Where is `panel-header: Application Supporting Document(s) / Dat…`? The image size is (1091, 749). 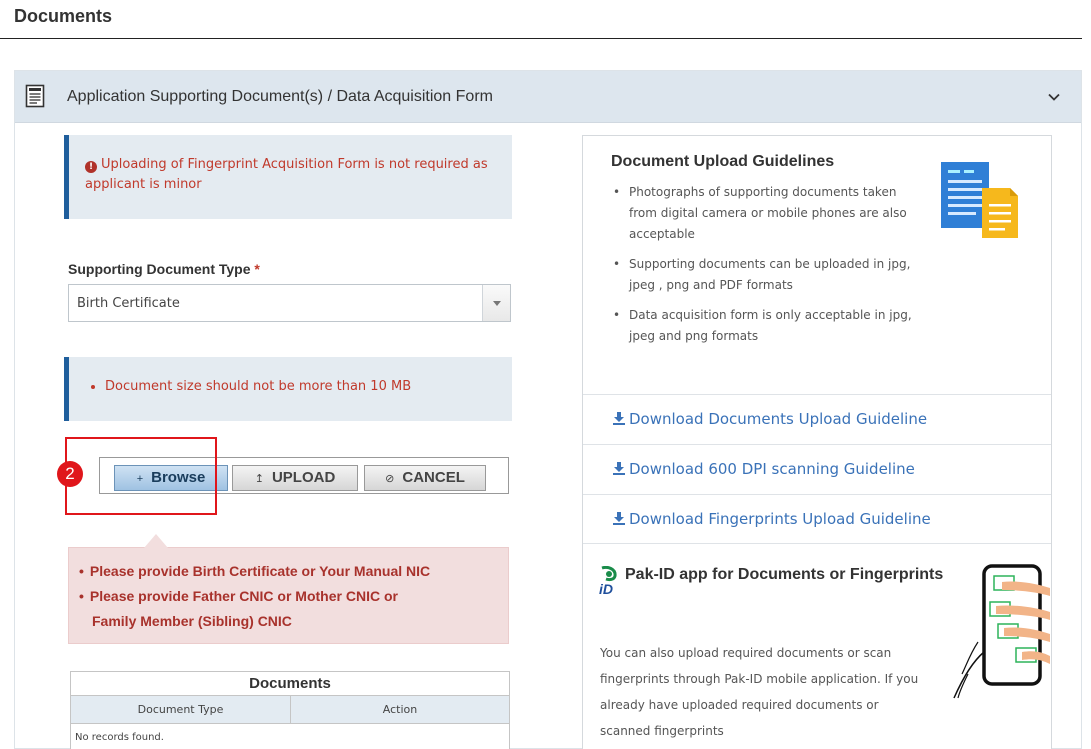 panel-header: Application Supporting Document(s) / Dat… is located at coordinates (548, 97).